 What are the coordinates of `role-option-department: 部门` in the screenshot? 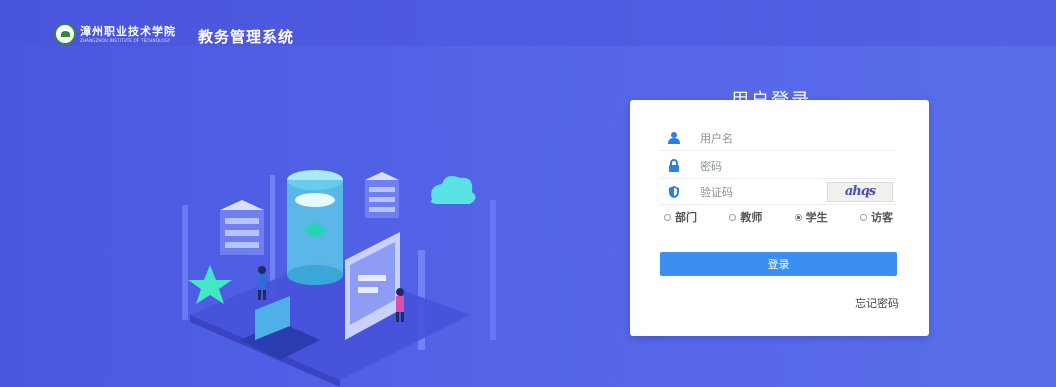 It's located at (680, 217).